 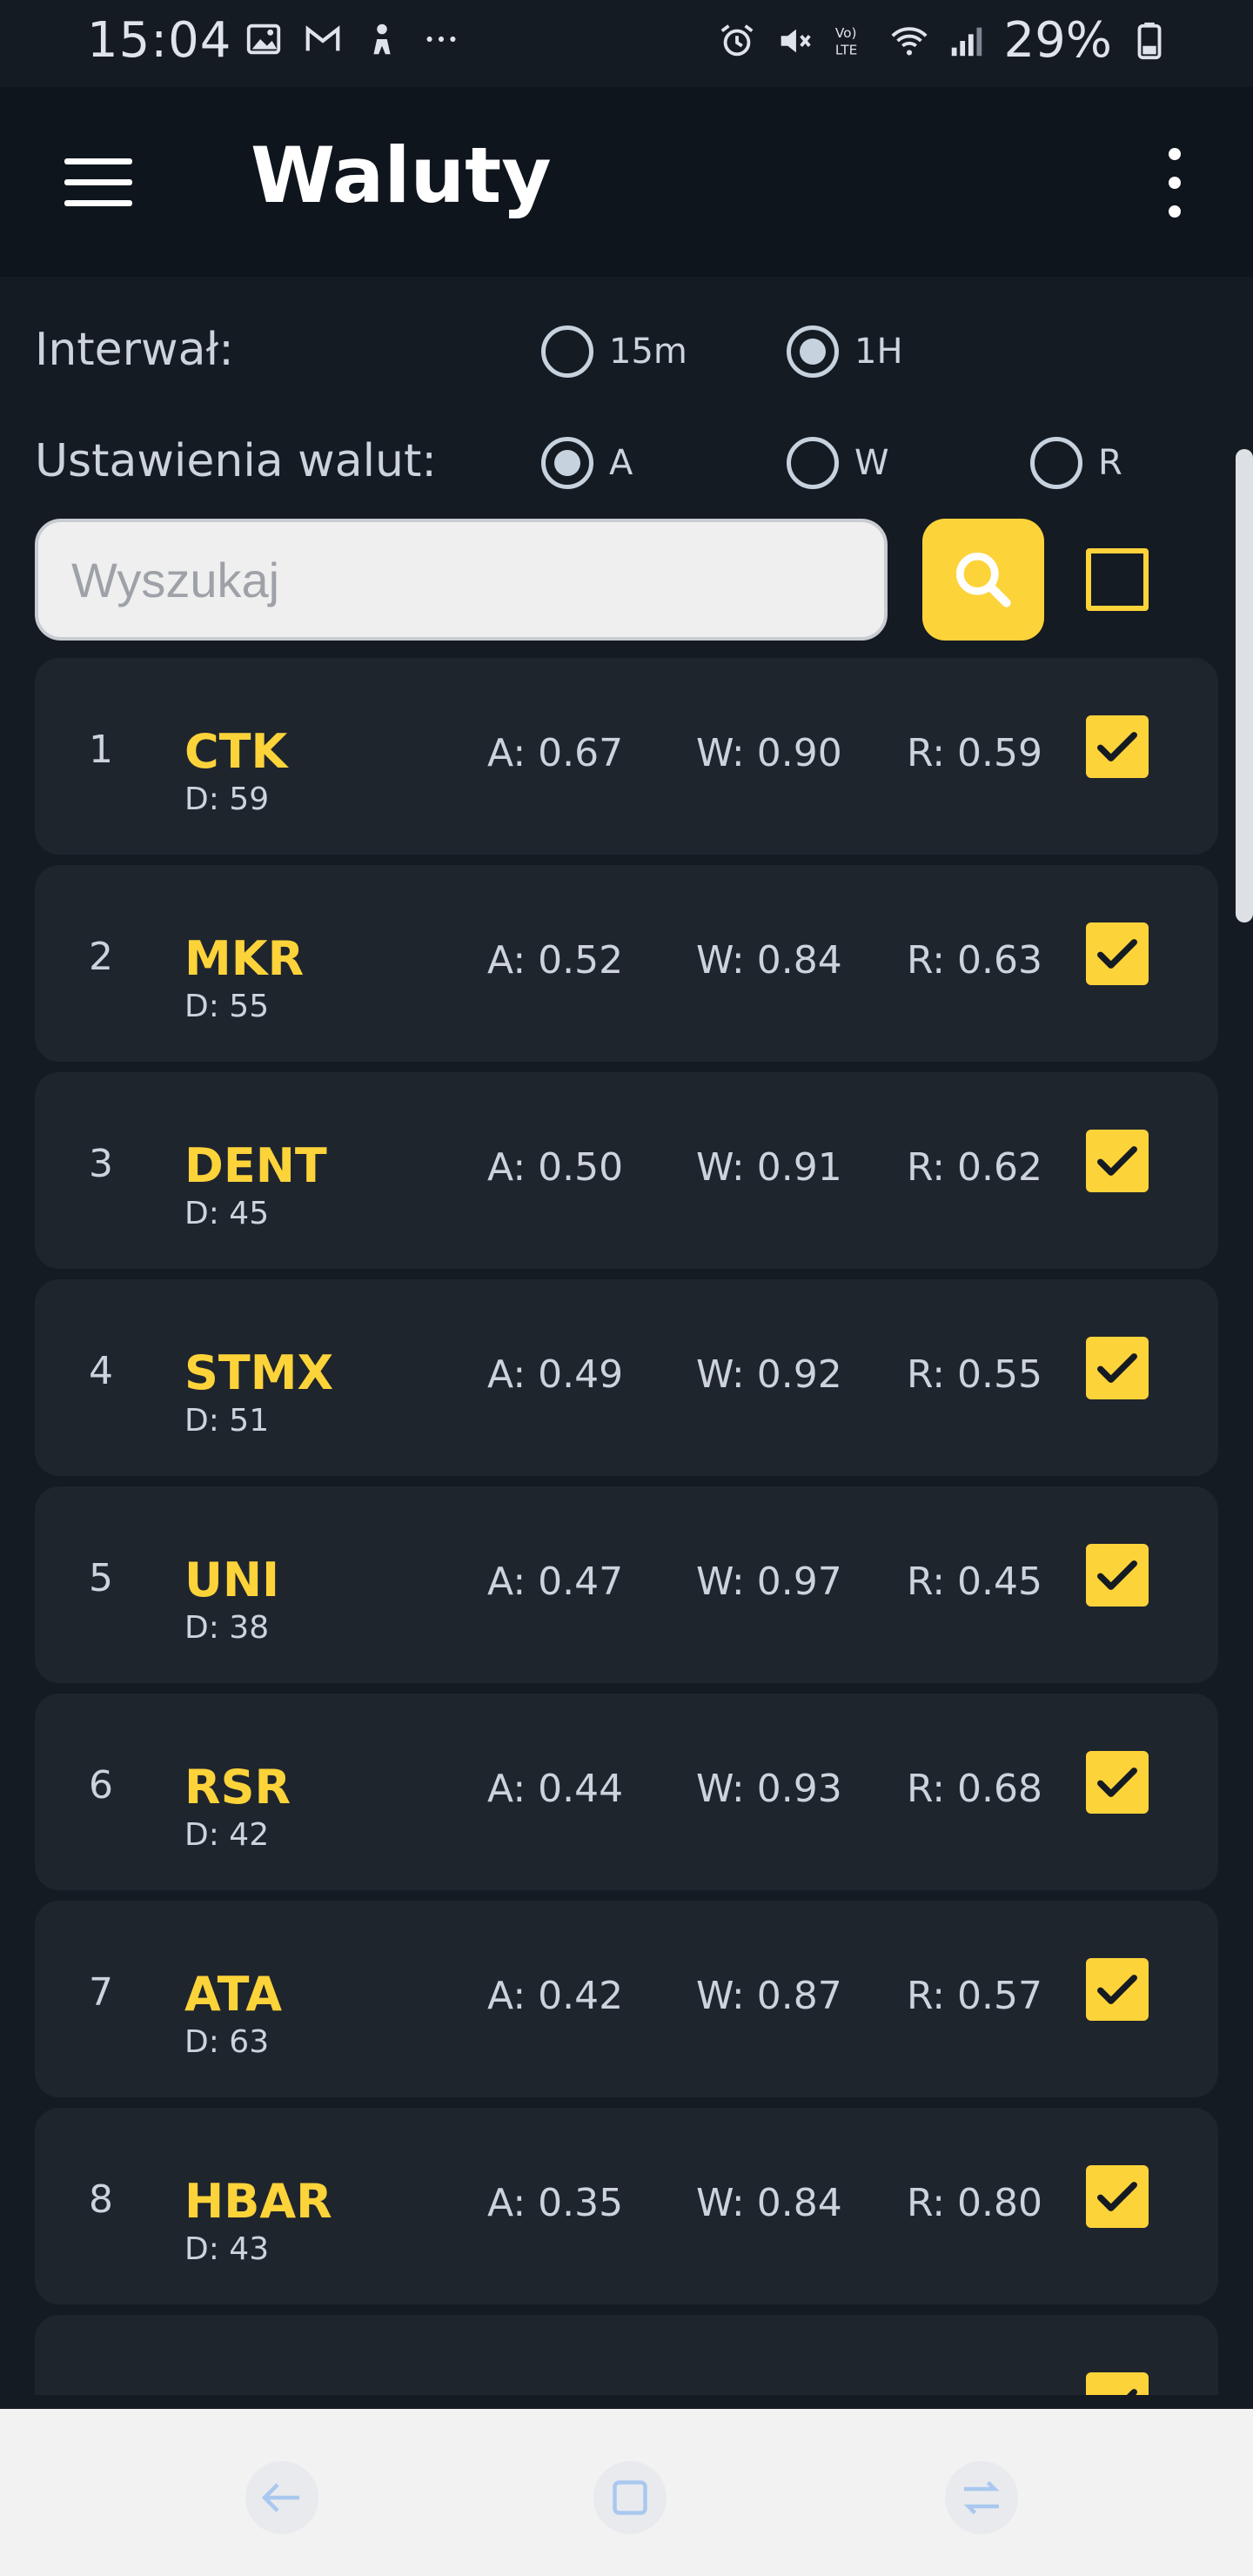 I want to click on currency-r-value: R: 0.59, so click(x=974, y=753).